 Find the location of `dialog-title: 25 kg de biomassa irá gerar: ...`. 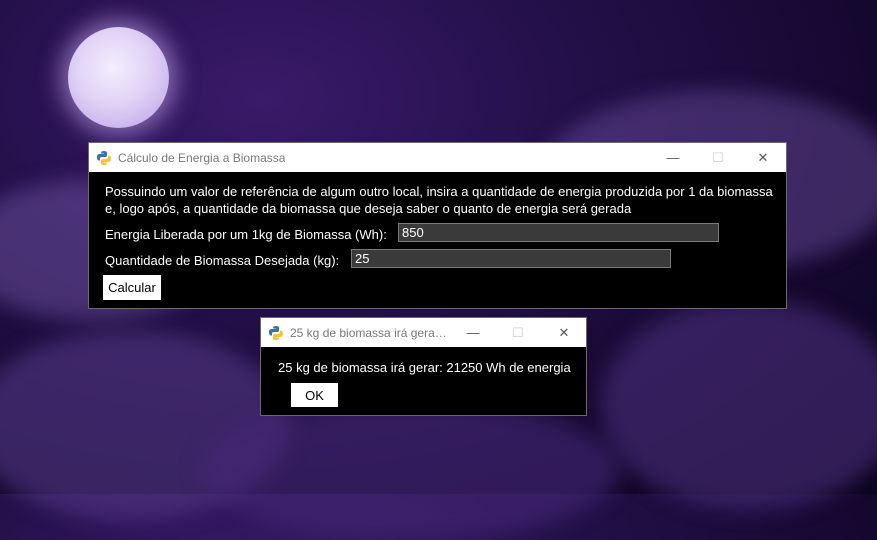

dialog-title: 25 kg de biomassa irá gerar: ... is located at coordinates (370, 332).